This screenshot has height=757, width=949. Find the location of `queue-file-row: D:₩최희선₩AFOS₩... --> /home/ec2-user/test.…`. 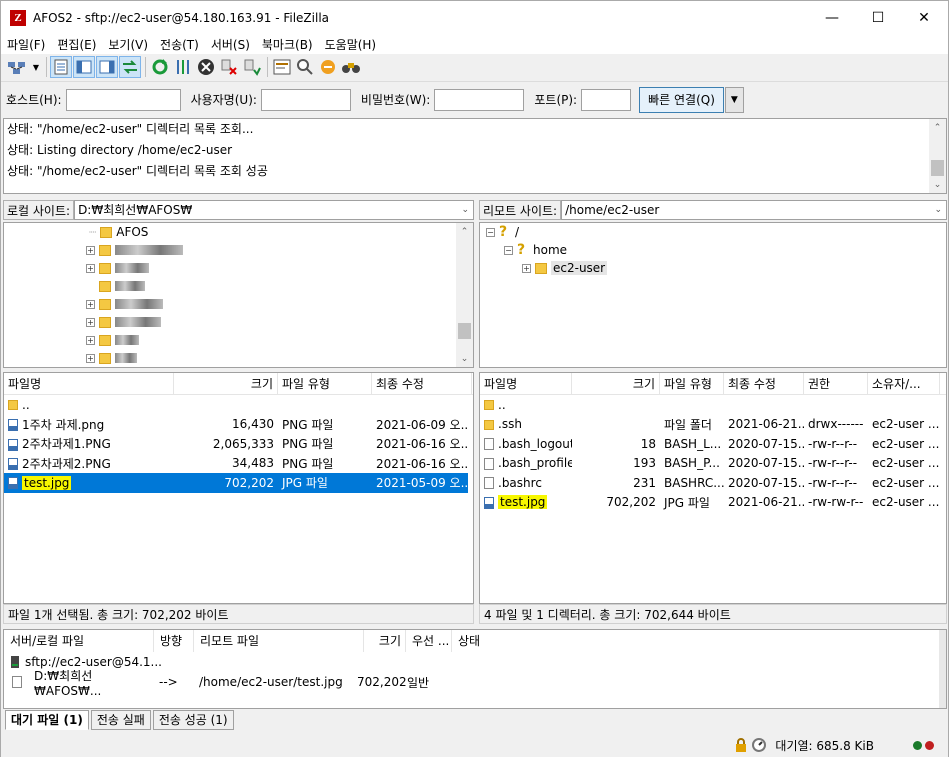

queue-file-row: D:₩최희선₩AFOS₩... --> /home/ec2-user/test.… is located at coordinates (475, 683).